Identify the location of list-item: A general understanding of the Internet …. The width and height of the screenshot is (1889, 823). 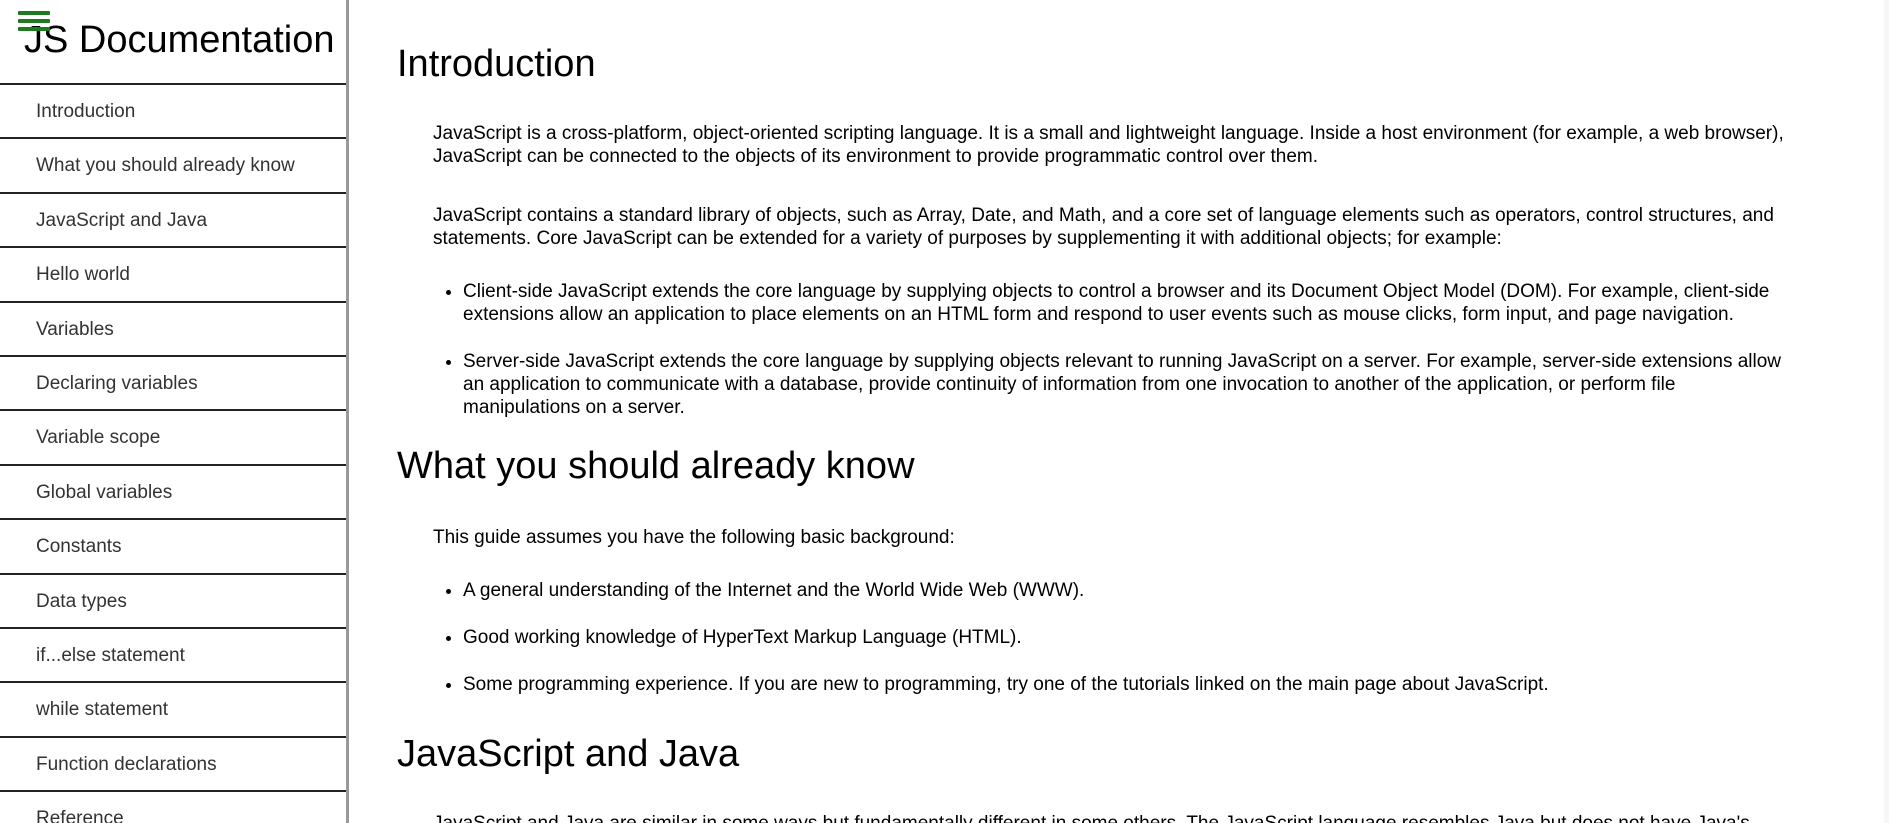
(1129, 590).